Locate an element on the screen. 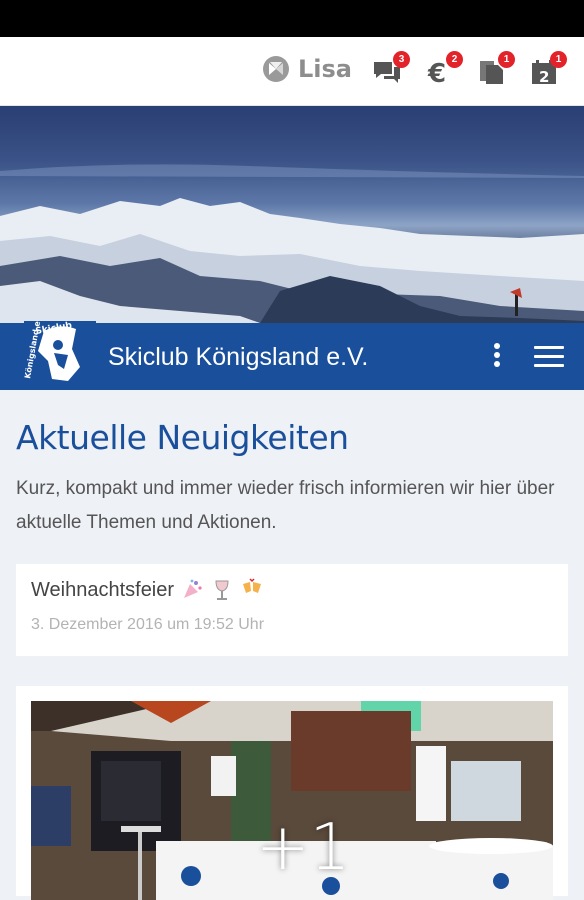 The width and height of the screenshot is (584, 900). user-menu: Lisa is located at coordinates (307, 69).